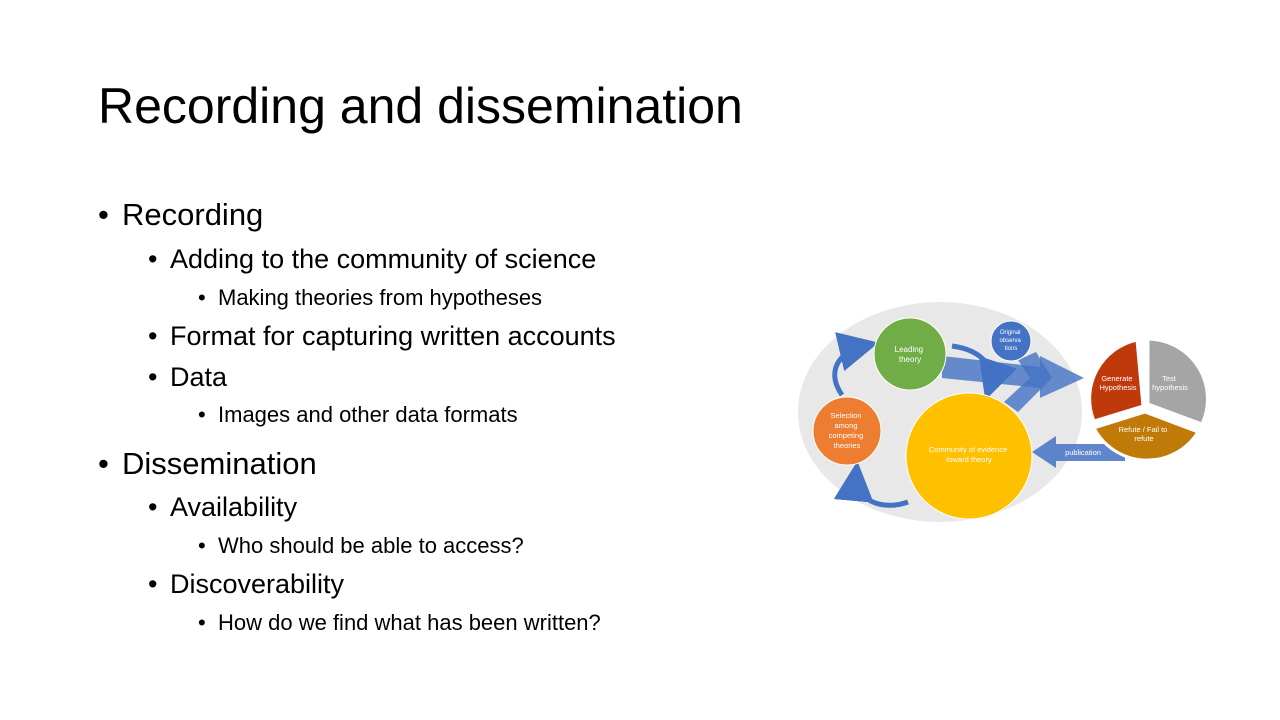  Describe the element at coordinates (187, 377) in the screenshot. I see `bullet-data: Data` at that location.